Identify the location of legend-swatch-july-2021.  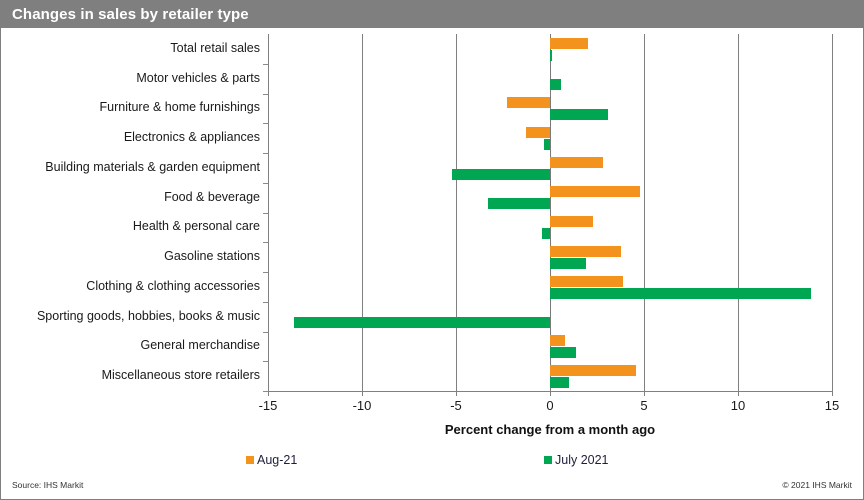
(548, 460).